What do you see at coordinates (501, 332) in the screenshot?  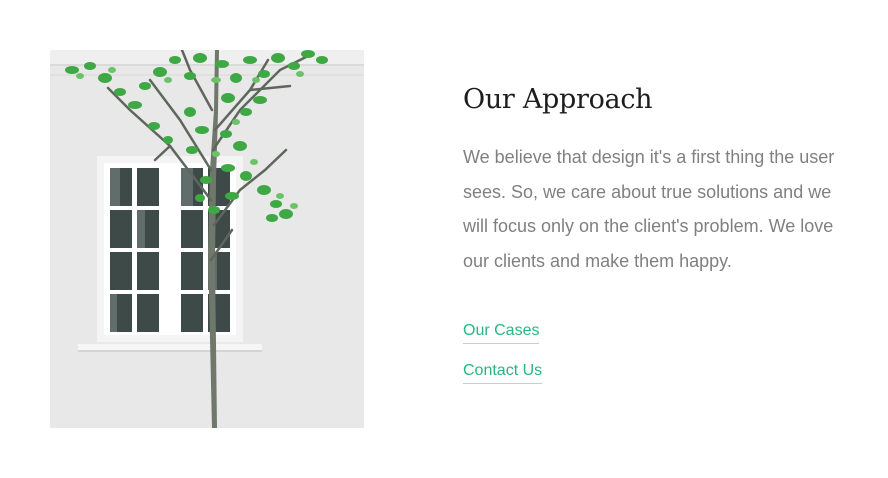 I see `our-cases-link: Our Cases` at bounding box center [501, 332].